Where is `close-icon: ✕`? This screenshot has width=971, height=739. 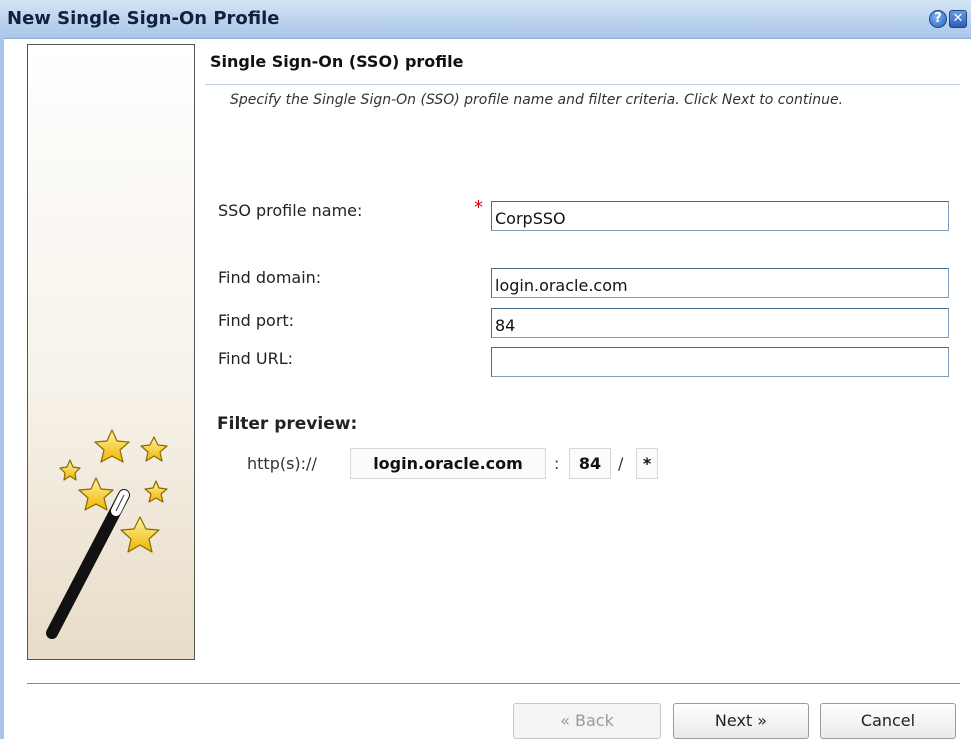
close-icon: ✕ is located at coordinates (958, 19).